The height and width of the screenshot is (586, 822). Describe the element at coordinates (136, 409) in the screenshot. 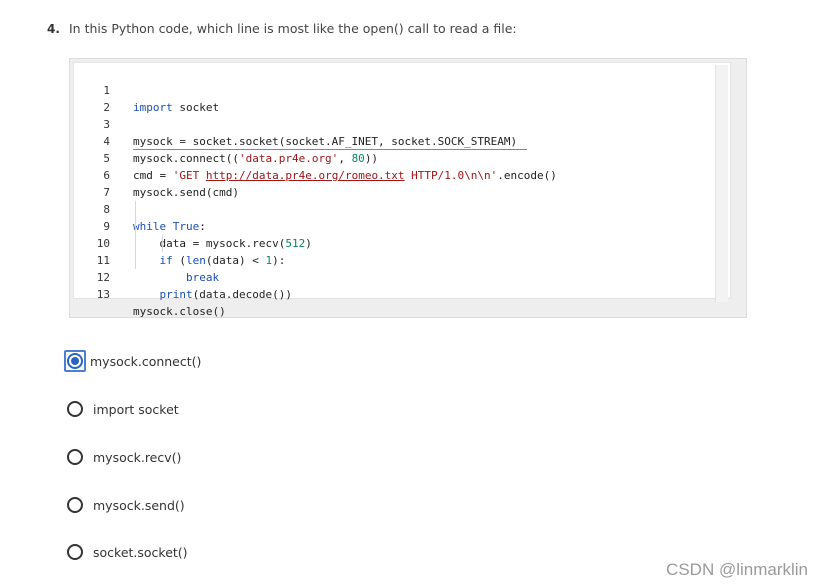

I see `option-label: import socket` at that location.